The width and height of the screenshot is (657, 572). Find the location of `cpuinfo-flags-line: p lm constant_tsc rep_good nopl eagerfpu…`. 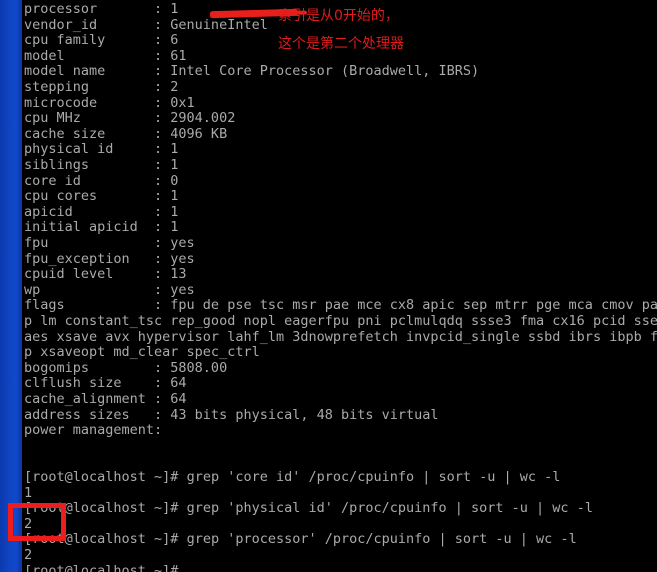

cpuinfo-flags-line: p lm constant_tsc rep_good nopl eagerfpu… is located at coordinates (340, 321).